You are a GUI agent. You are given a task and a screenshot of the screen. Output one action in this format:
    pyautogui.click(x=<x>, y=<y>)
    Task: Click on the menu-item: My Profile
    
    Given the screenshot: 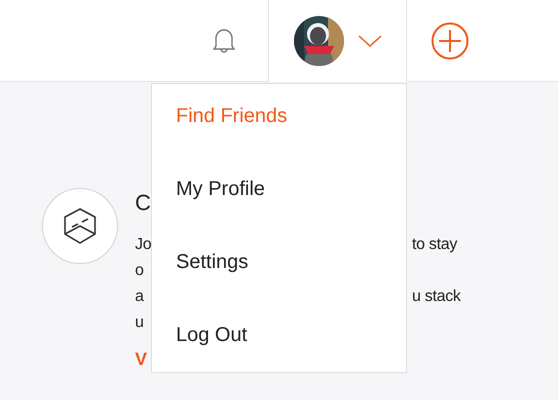 What is the action you would take?
    pyautogui.click(x=279, y=189)
    